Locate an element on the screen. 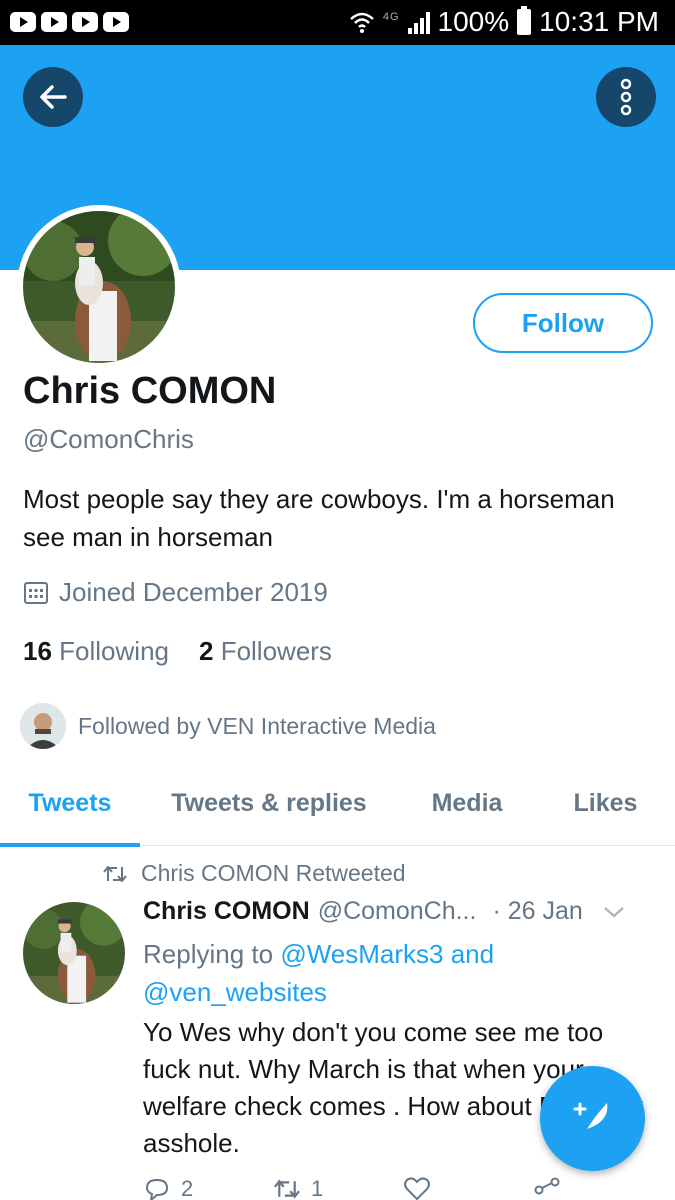  avatar-photo is located at coordinates (99, 287).